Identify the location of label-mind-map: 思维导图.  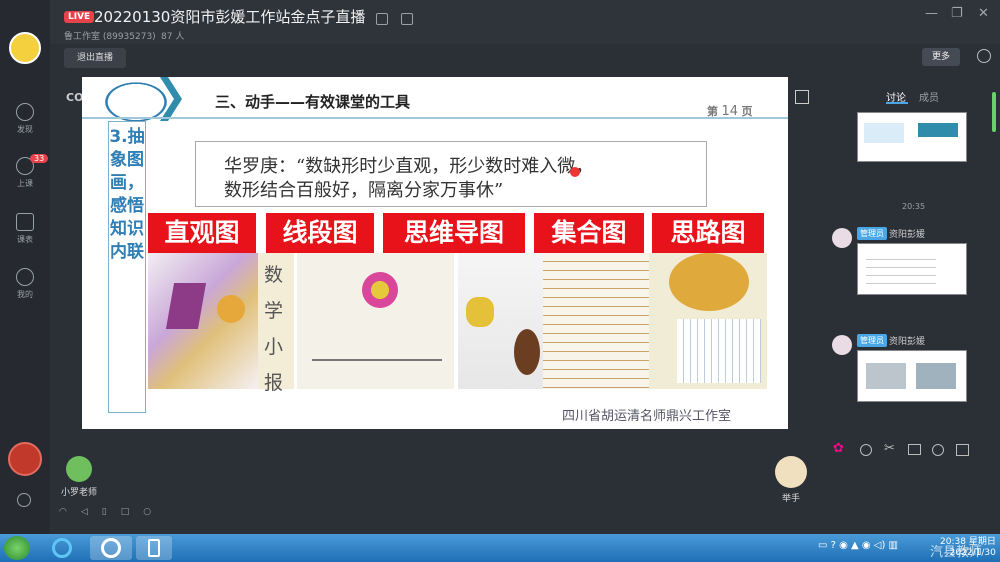
(454, 233).